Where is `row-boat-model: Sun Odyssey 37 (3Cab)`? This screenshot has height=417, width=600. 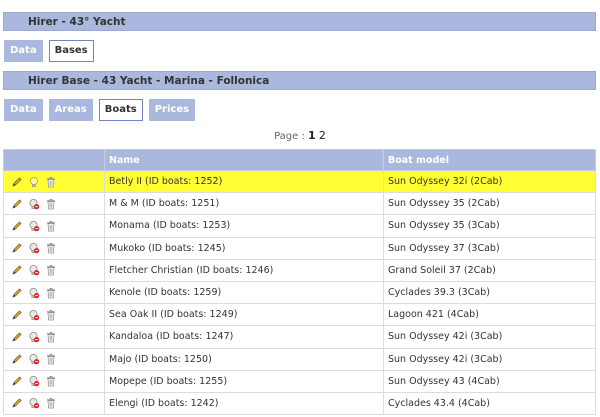 row-boat-model: Sun Odyssey 37 (3Cab) is located at coordinates (489, 248).